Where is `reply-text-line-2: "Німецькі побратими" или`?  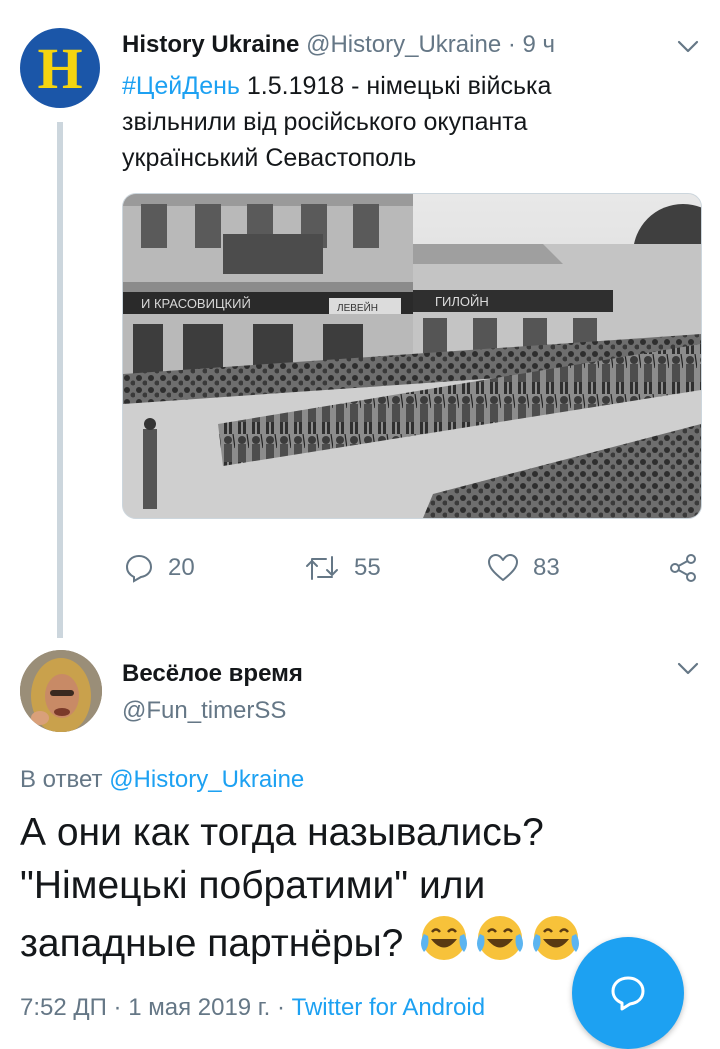
reply-text-line-2: "Німецькі побратими" или is located at coordinates (253, 885).